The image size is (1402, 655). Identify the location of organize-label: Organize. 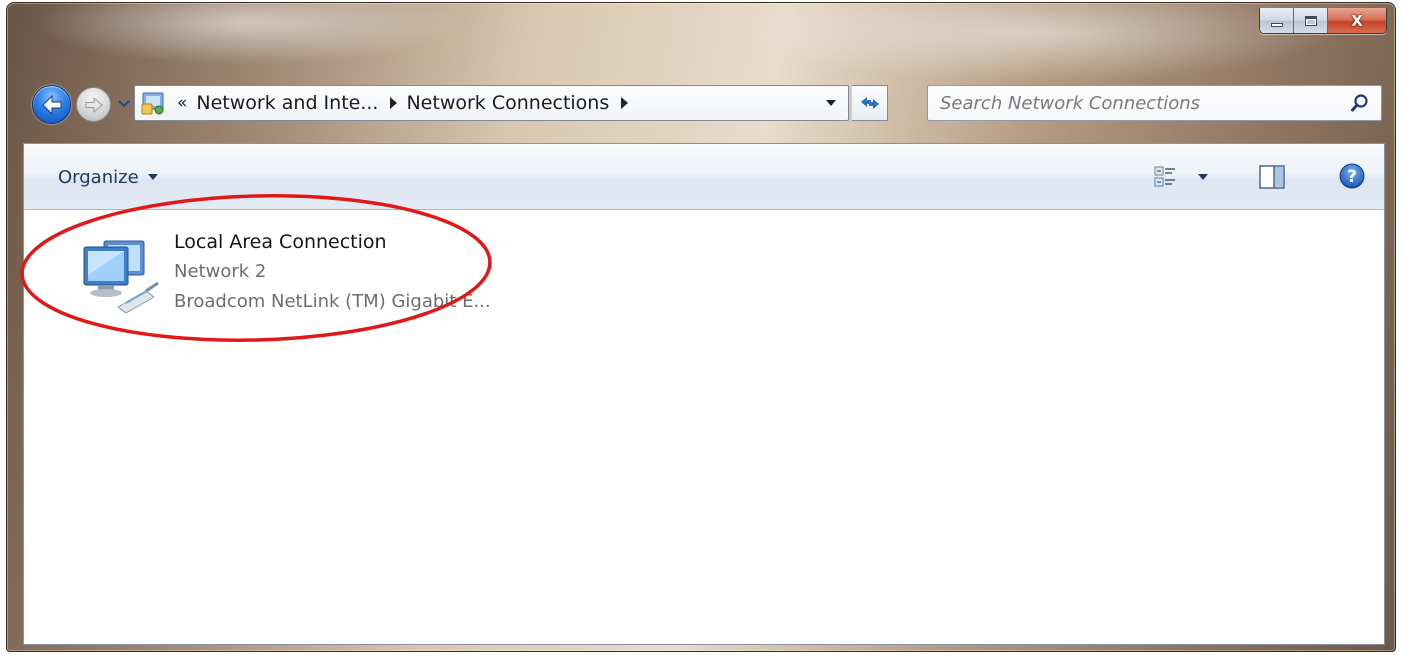
(98, 177).